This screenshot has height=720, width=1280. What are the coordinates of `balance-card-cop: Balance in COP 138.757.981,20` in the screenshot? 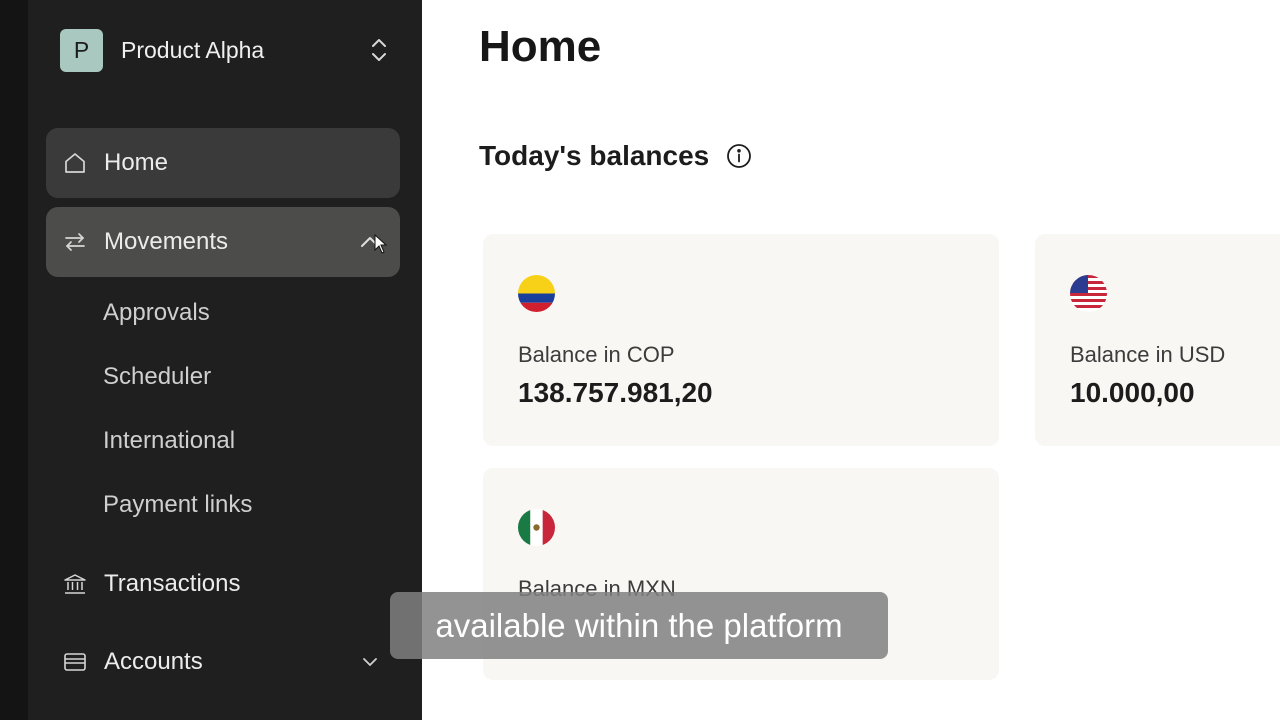 It's located at (741, 340).